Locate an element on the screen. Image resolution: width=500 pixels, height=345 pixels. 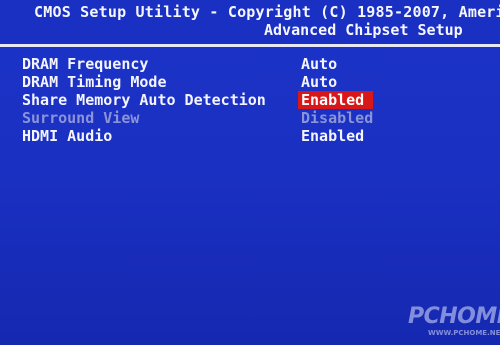
setting-label: HDMI Audio is located at coordinates (67, 136).